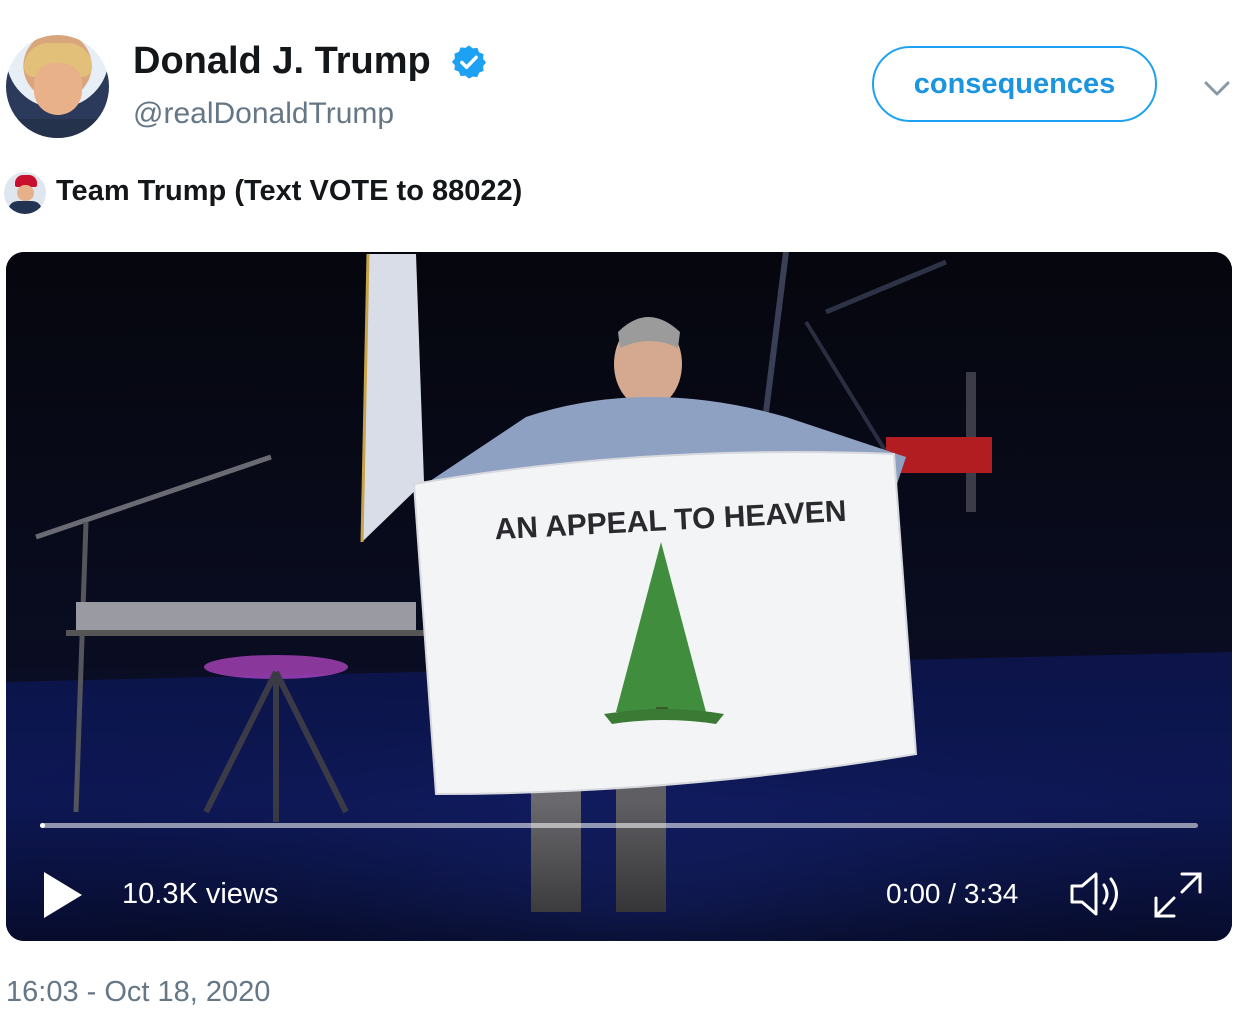 The image size is (1244, 1032). I want to click on follow-button: consequences, so click(1014, 84).